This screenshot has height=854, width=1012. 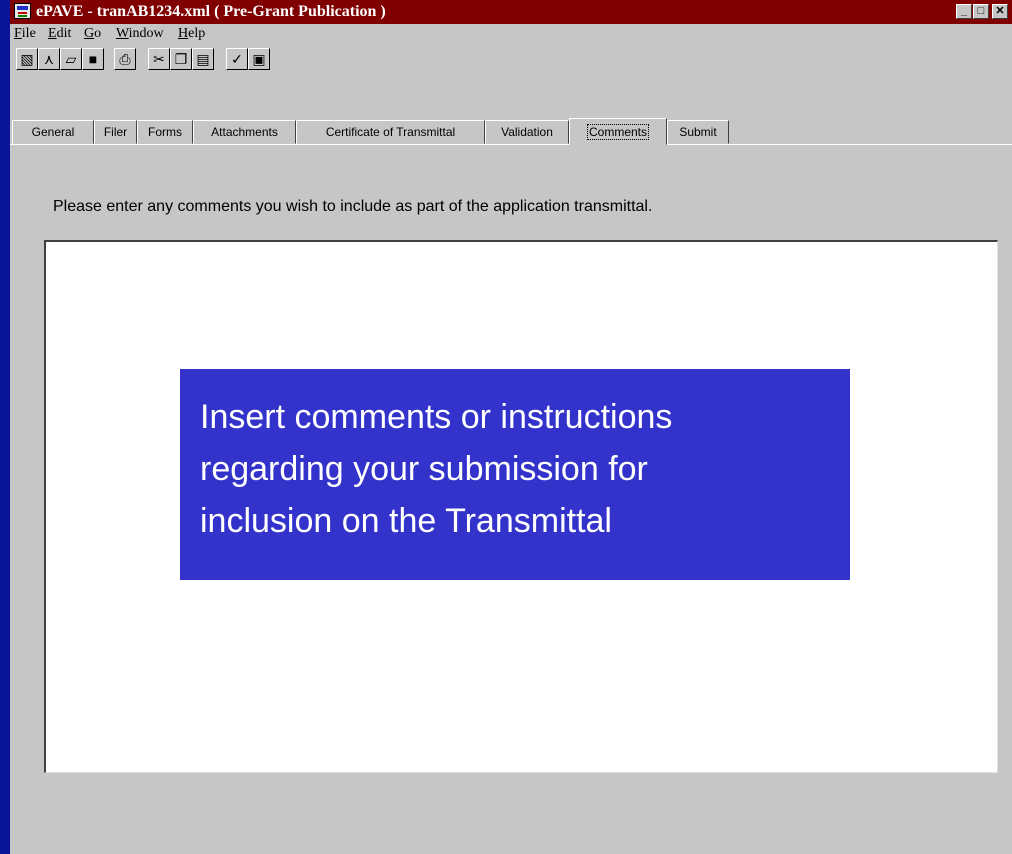 I want to click on tab-forms: Forms, so click(x=165, y=132).